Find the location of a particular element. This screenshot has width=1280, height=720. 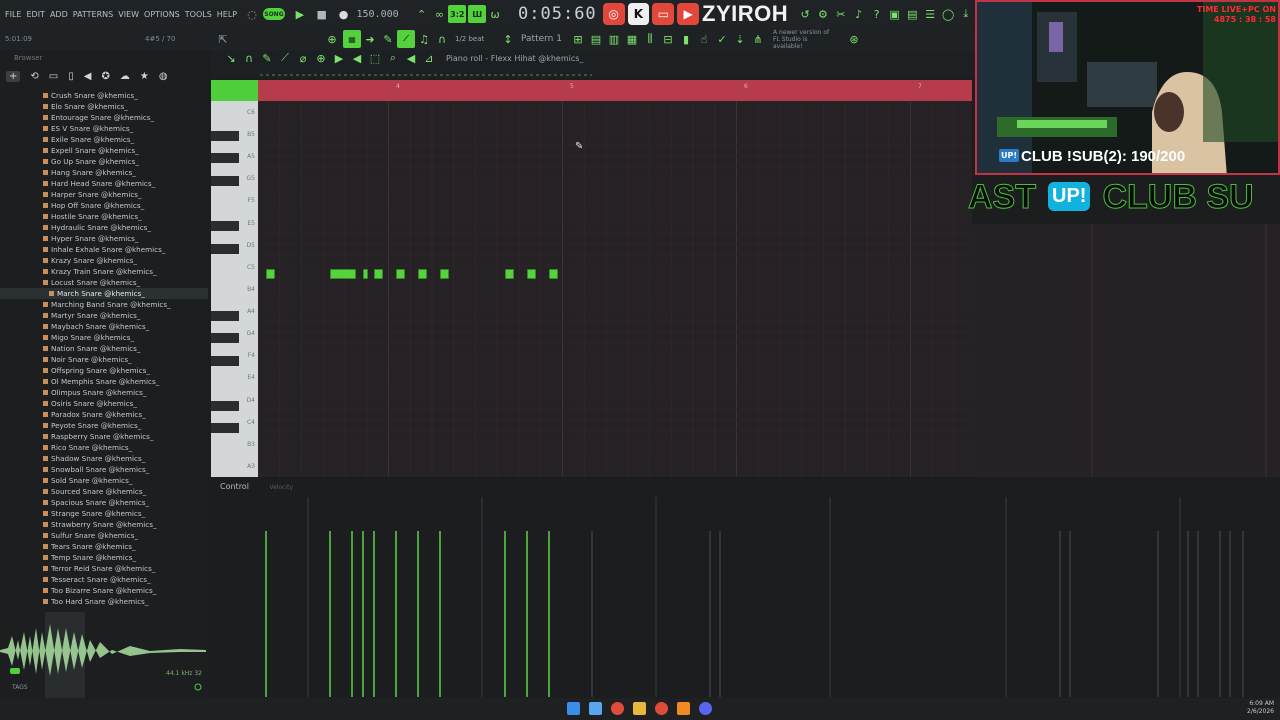

discord-icon is located at coordinates (705, 708).